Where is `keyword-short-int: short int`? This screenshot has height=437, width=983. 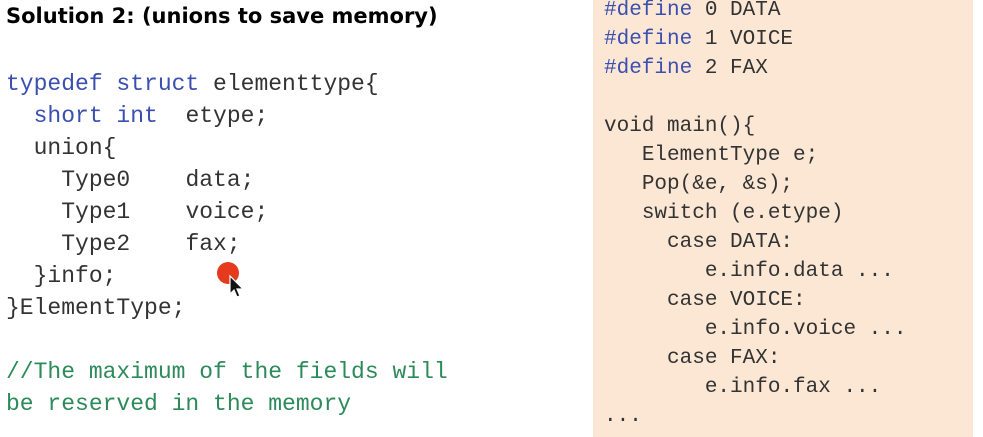
keyword-short-int: short int is located at coordinates (95, 116).